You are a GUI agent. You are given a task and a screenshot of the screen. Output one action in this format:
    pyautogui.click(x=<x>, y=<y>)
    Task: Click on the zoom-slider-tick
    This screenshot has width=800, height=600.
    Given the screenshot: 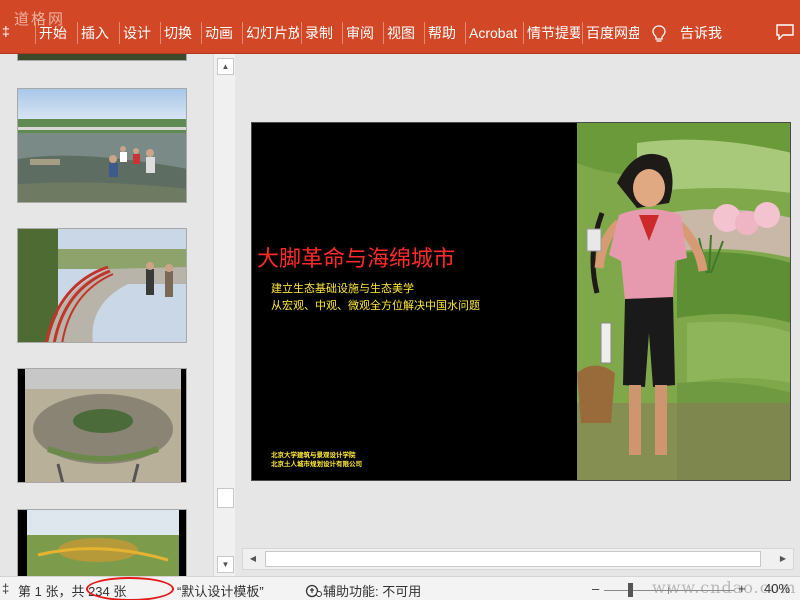 What is the action you would take?
    pyautogui.click(x=668, y=590)
    